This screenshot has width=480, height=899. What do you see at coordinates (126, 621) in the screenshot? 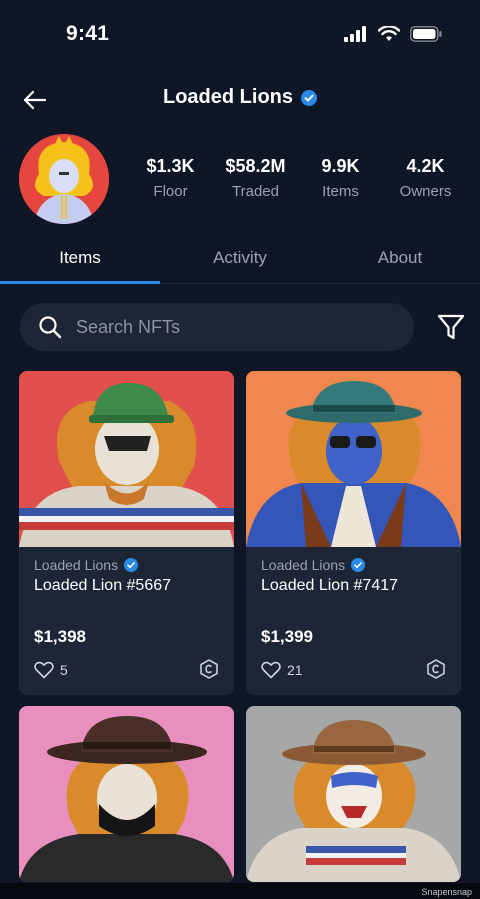
I see `nft-card-body: Loaded Lions Loaded Lion #5667 $1,398 5` at bounding box center [126, 621].